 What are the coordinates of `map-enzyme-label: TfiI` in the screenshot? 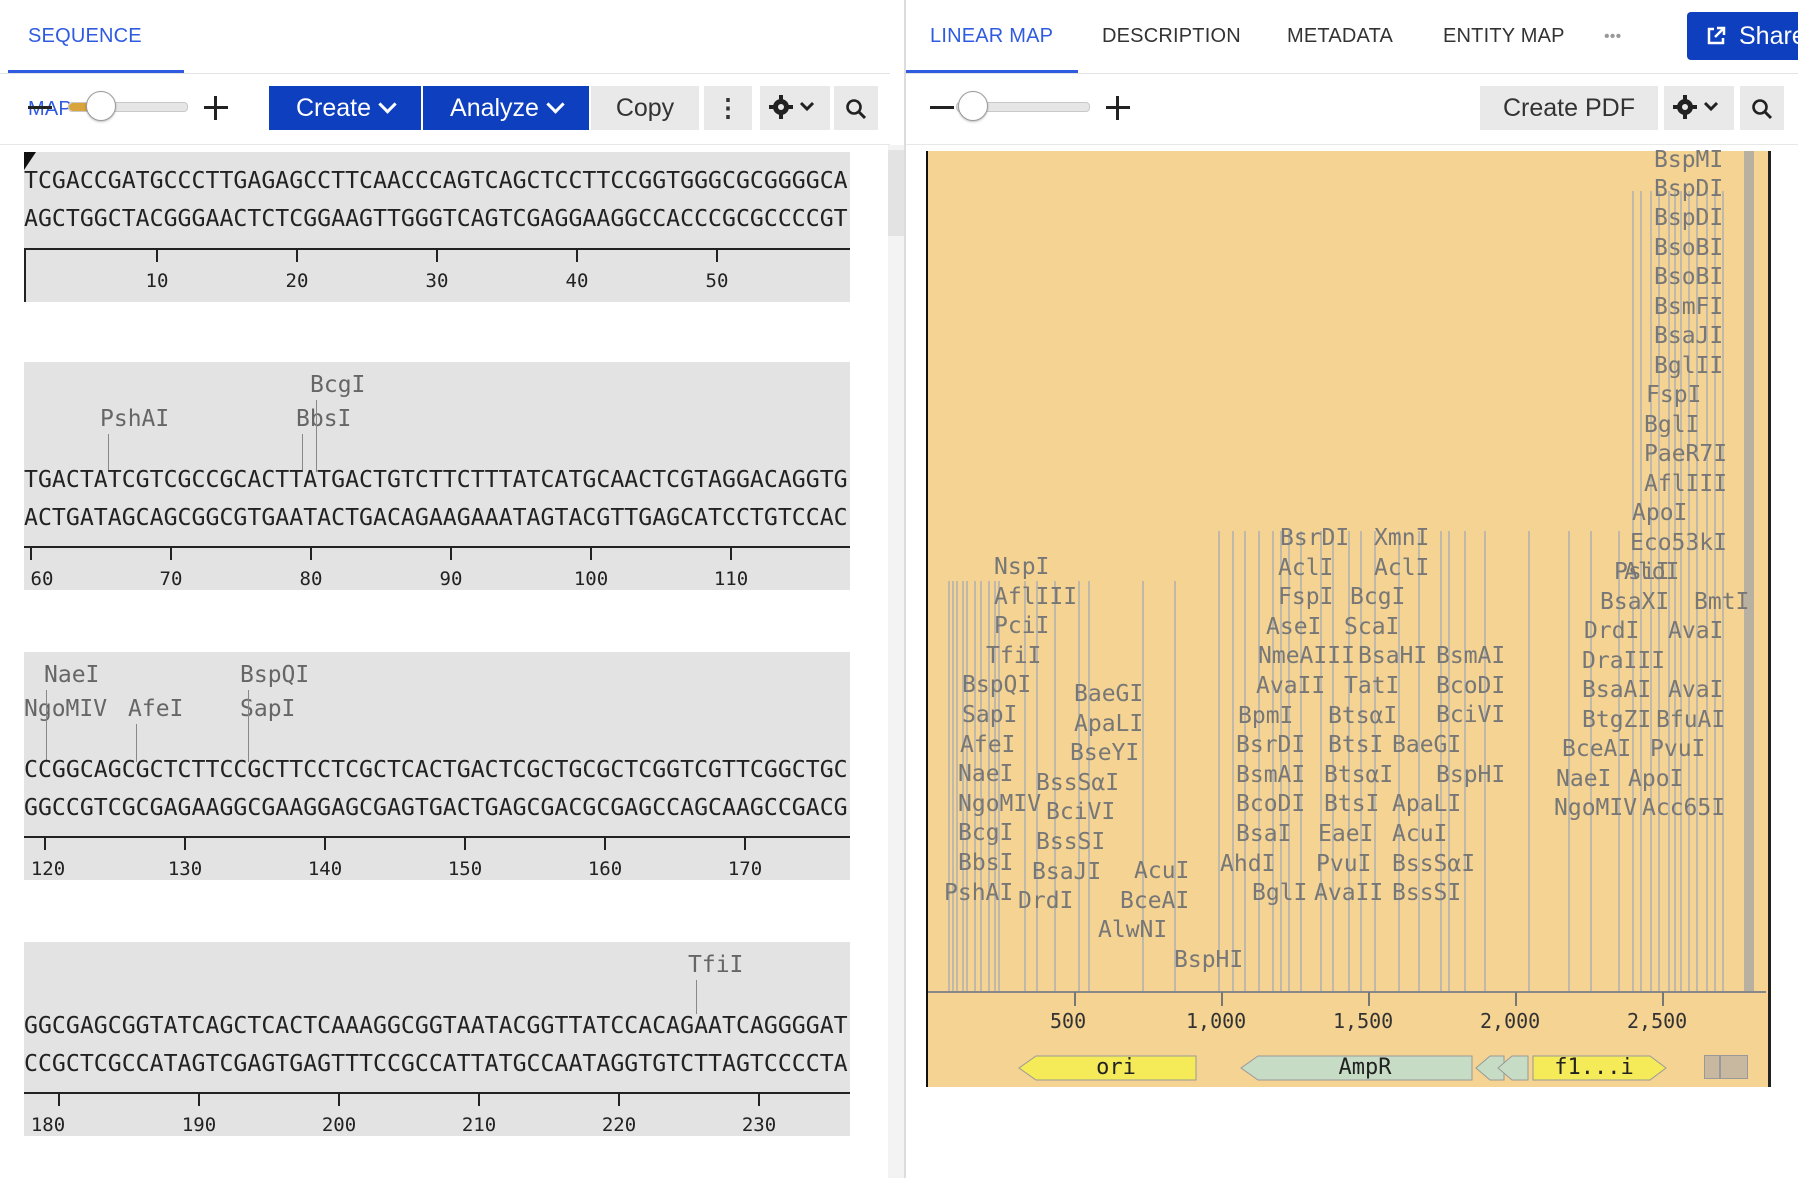 It's located at (1013, 656).